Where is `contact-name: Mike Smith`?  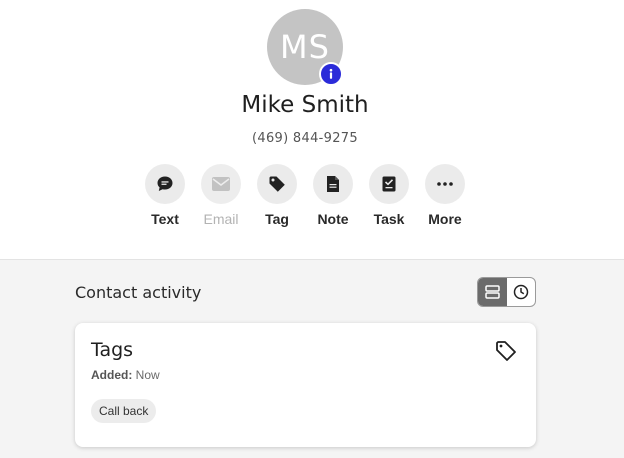
contact-name: Mike Smith is located at coordinates (305, 105).